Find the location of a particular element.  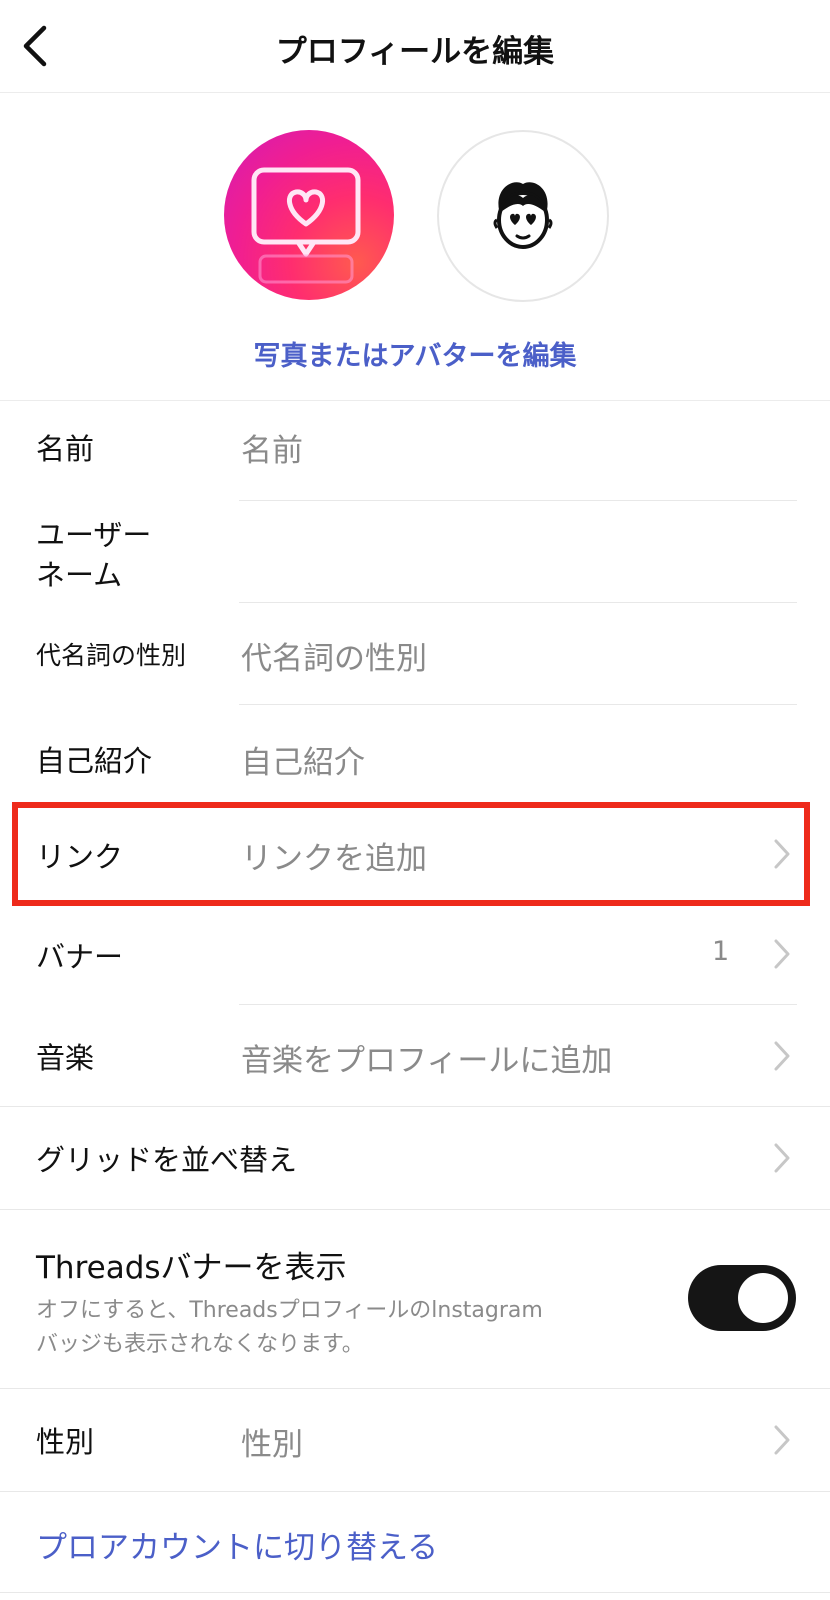

music-label: 音楽 is located at coordinates (65, 1058).